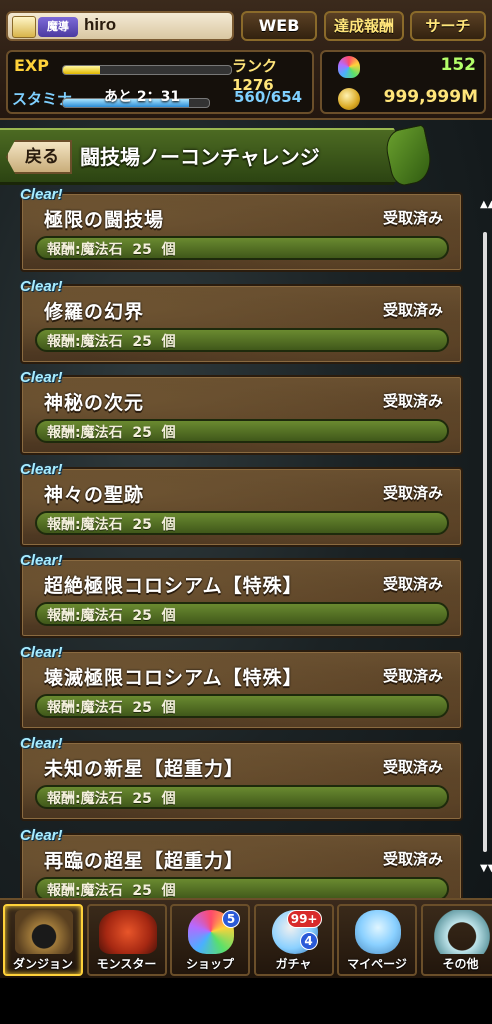 The height and width of the screenshot is (1024, 492). What do you see at coordinates (364, 26) in the screenshot?
I see `achievements-button: 達成報酬` at bounding box center [364, 26].